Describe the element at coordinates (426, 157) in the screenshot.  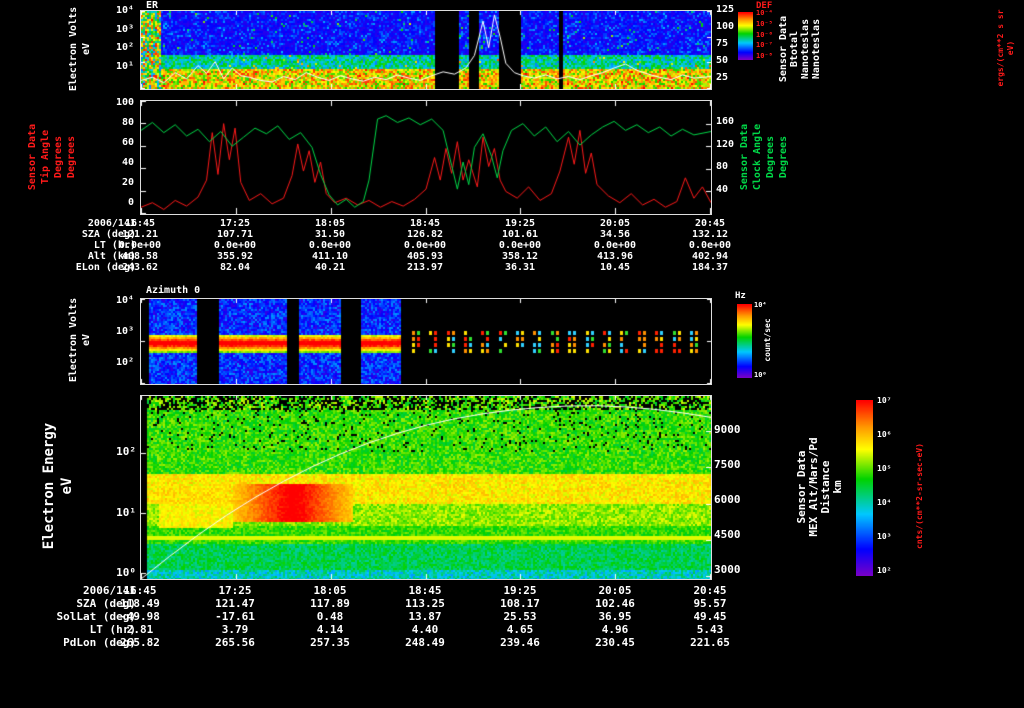
I see `angles-line-panel` at that location.